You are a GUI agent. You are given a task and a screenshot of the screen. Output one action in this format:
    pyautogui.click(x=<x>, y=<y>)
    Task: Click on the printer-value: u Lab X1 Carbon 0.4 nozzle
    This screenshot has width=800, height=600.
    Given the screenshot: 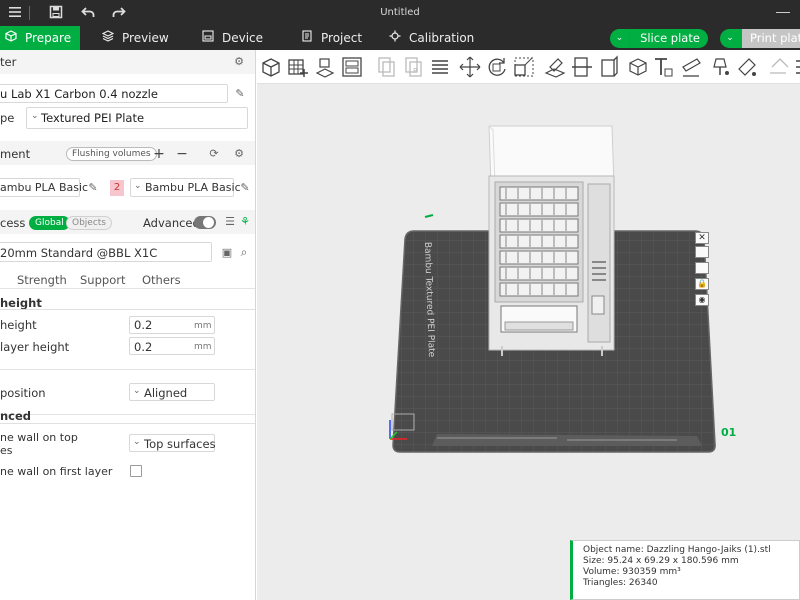 What is the action you would take?
    pyautogui.click(x=79, y=94)
    